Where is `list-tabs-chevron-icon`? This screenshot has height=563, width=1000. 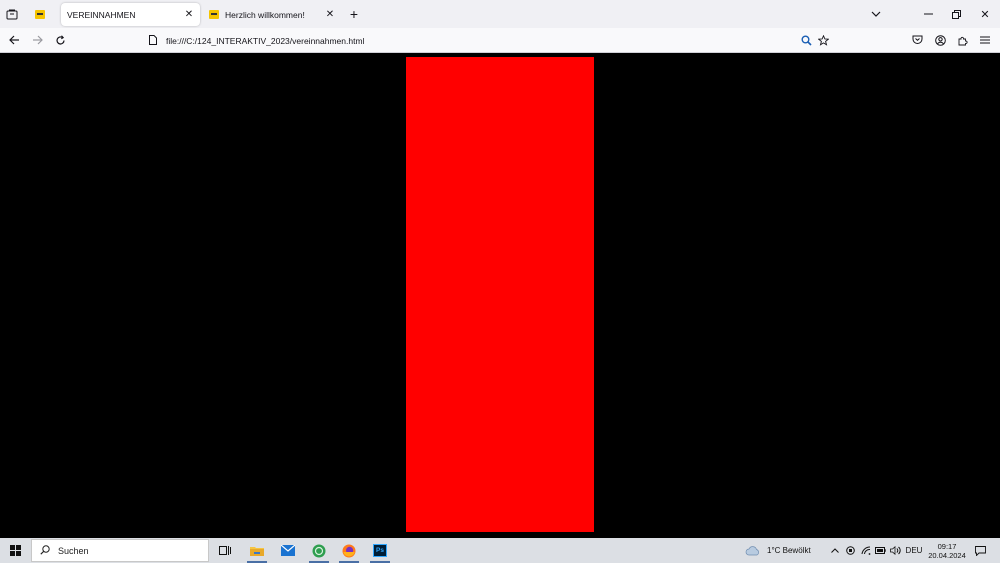 list-tabs-chevron-icon is located at coordinates (876, 14).